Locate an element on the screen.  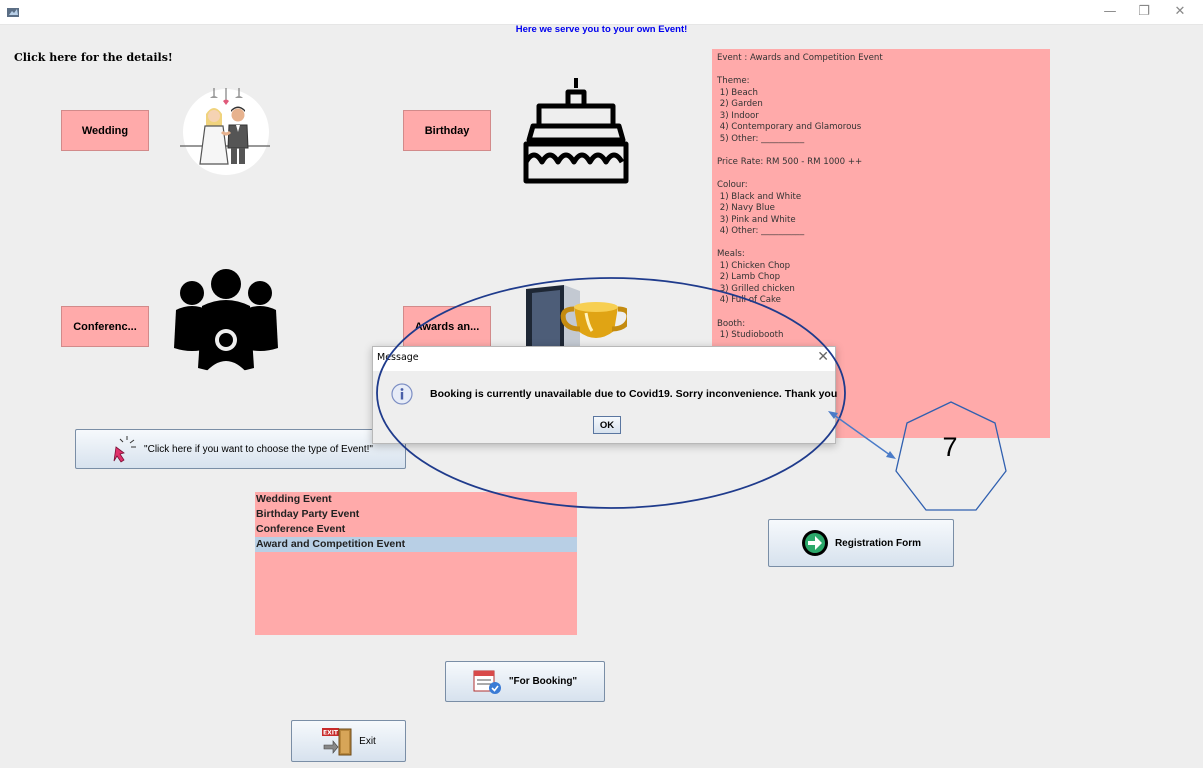
exit-button: EXIT Exit is located at coordinates (348, 741).